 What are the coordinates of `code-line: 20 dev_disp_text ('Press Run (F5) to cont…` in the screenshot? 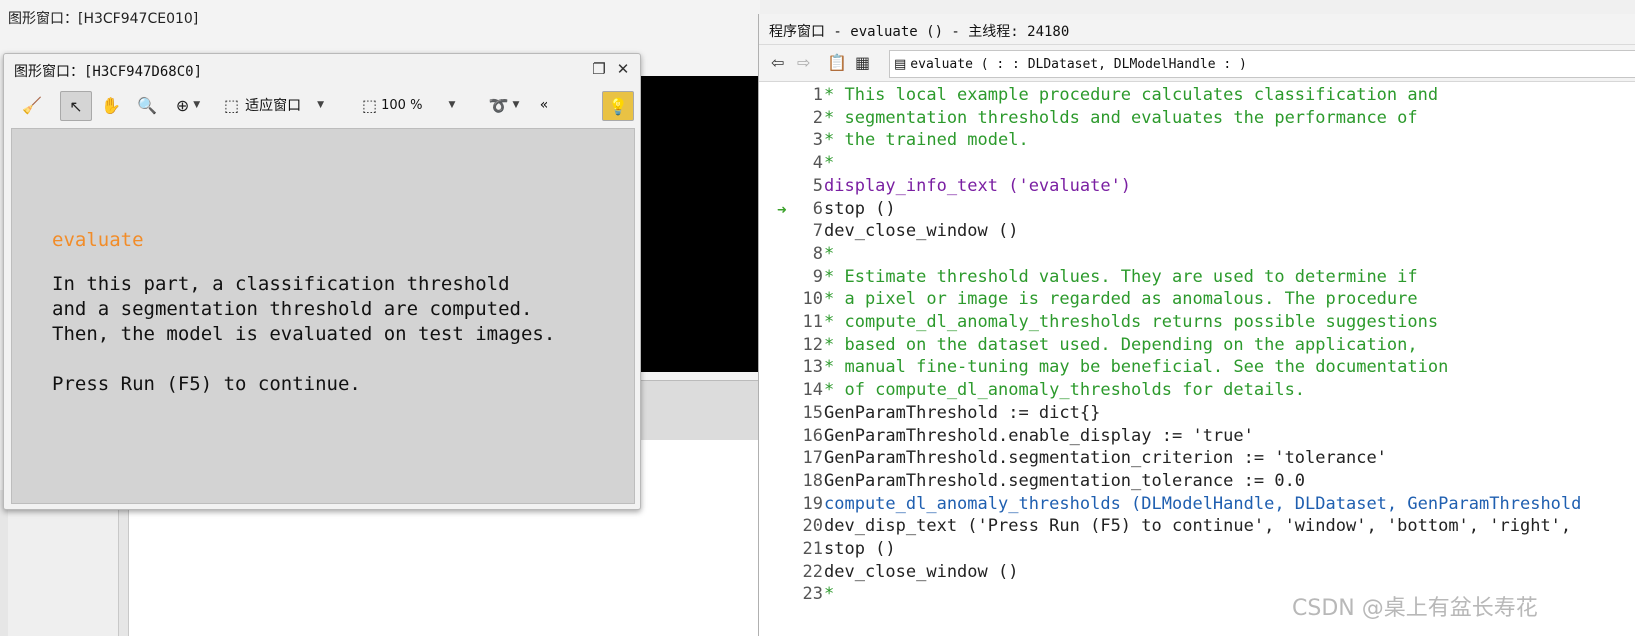 It's located at (1197, 526).